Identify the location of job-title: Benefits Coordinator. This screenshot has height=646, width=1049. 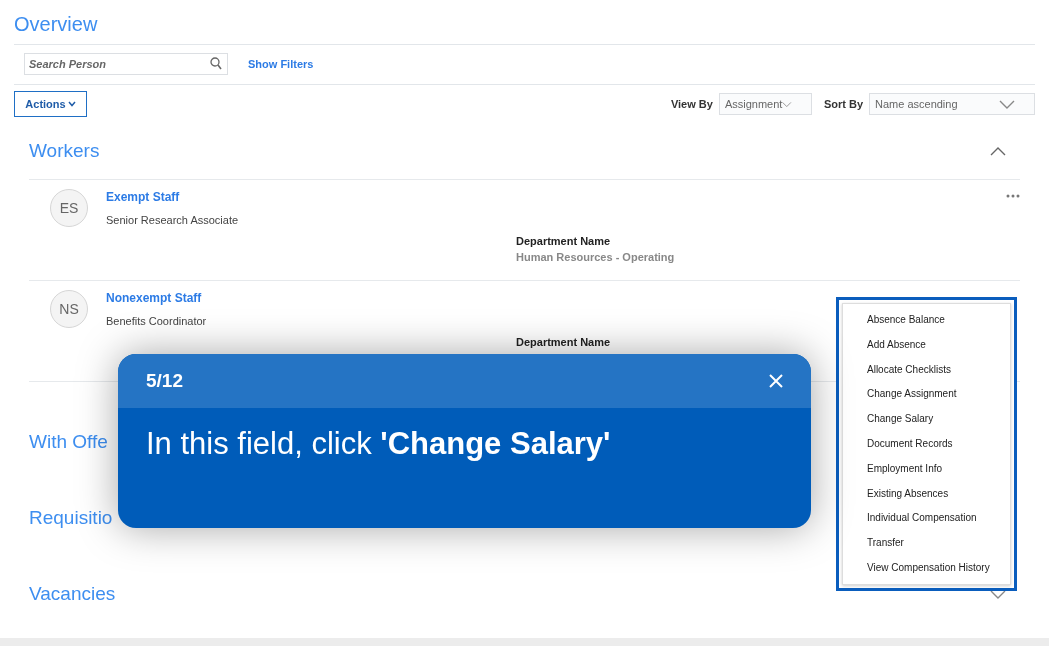
(157, 321).